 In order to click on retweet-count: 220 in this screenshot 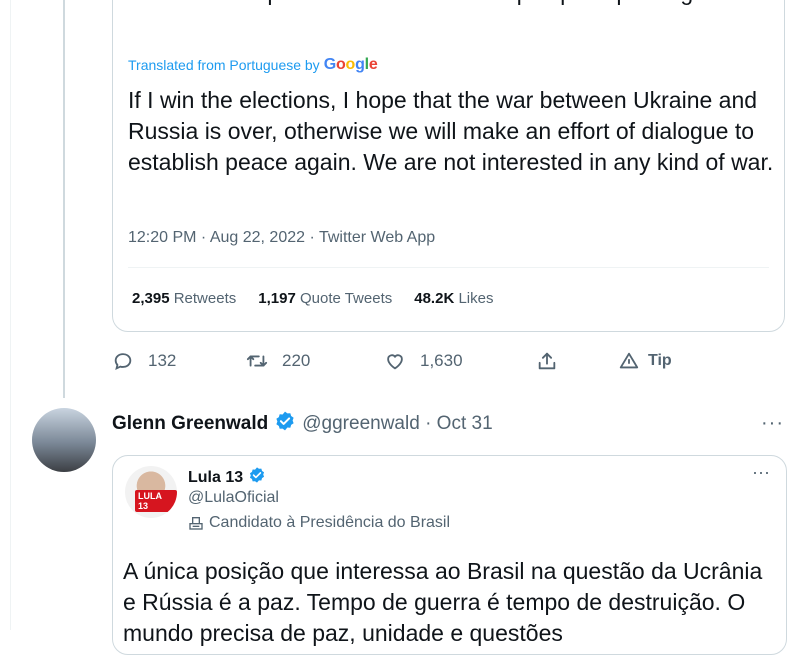, I will do `click(296, 360)`.